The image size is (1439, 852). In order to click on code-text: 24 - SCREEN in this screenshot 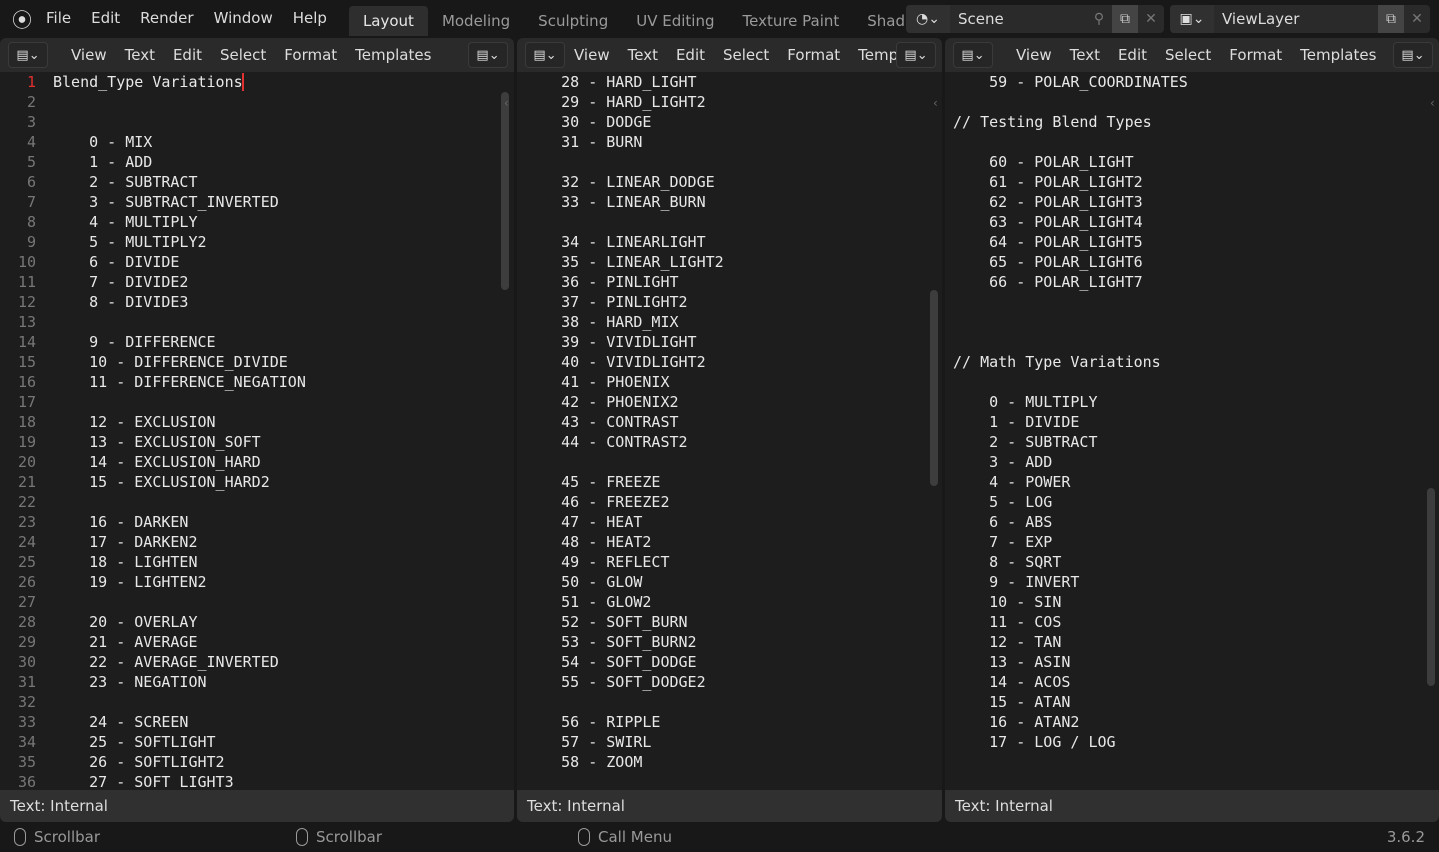, I will do `click(121, 722)`.